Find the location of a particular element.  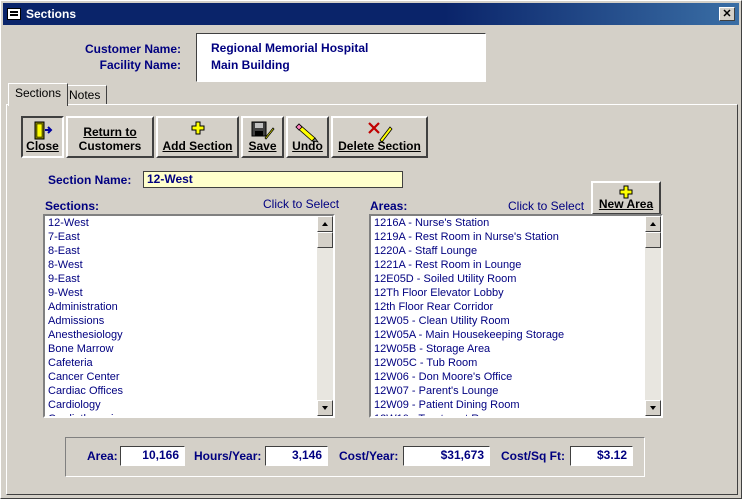

areas-list-label: Areas: is located at coordinates (389, 206).